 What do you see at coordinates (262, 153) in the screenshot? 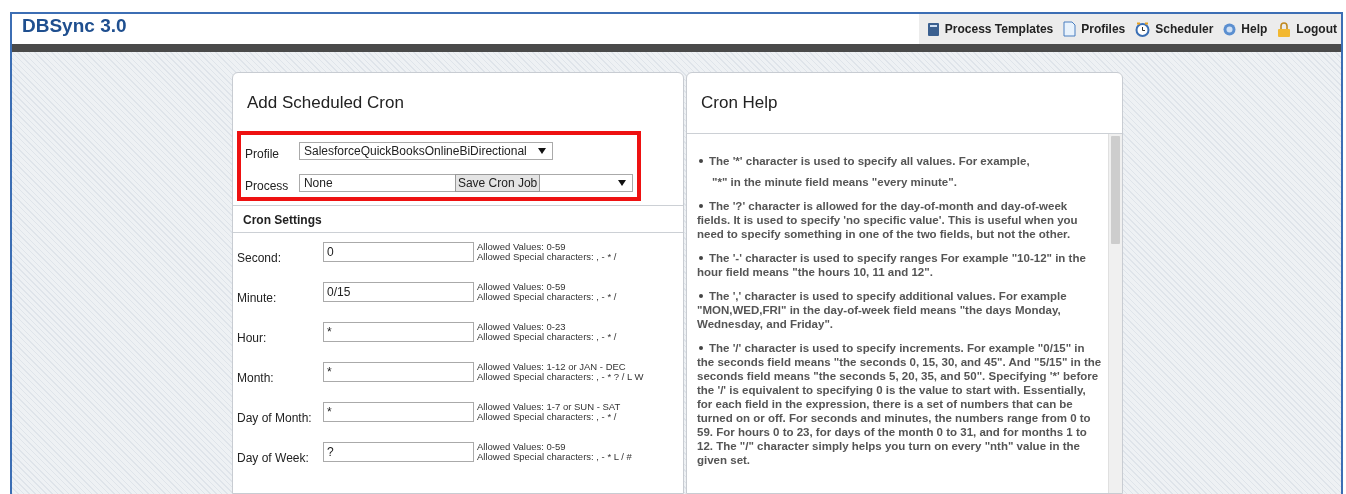
I see `field-label: Profile` at bounding box center [262, 153].